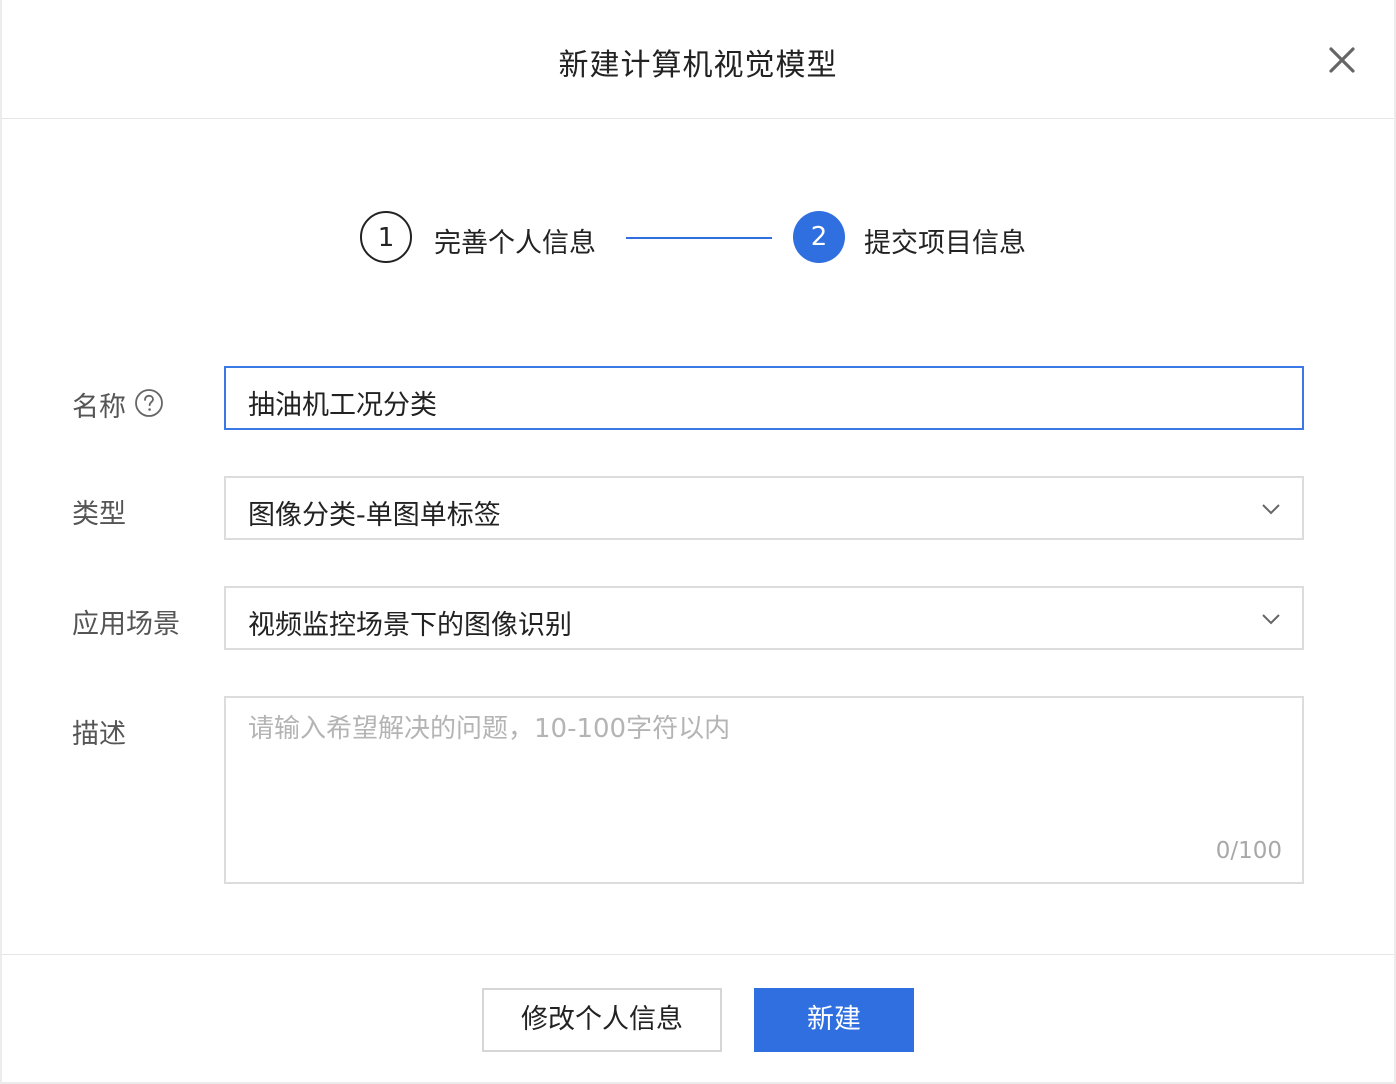  I want to click on scene-select-value: 视频监控场景下的图像识别, so click(410, 625).